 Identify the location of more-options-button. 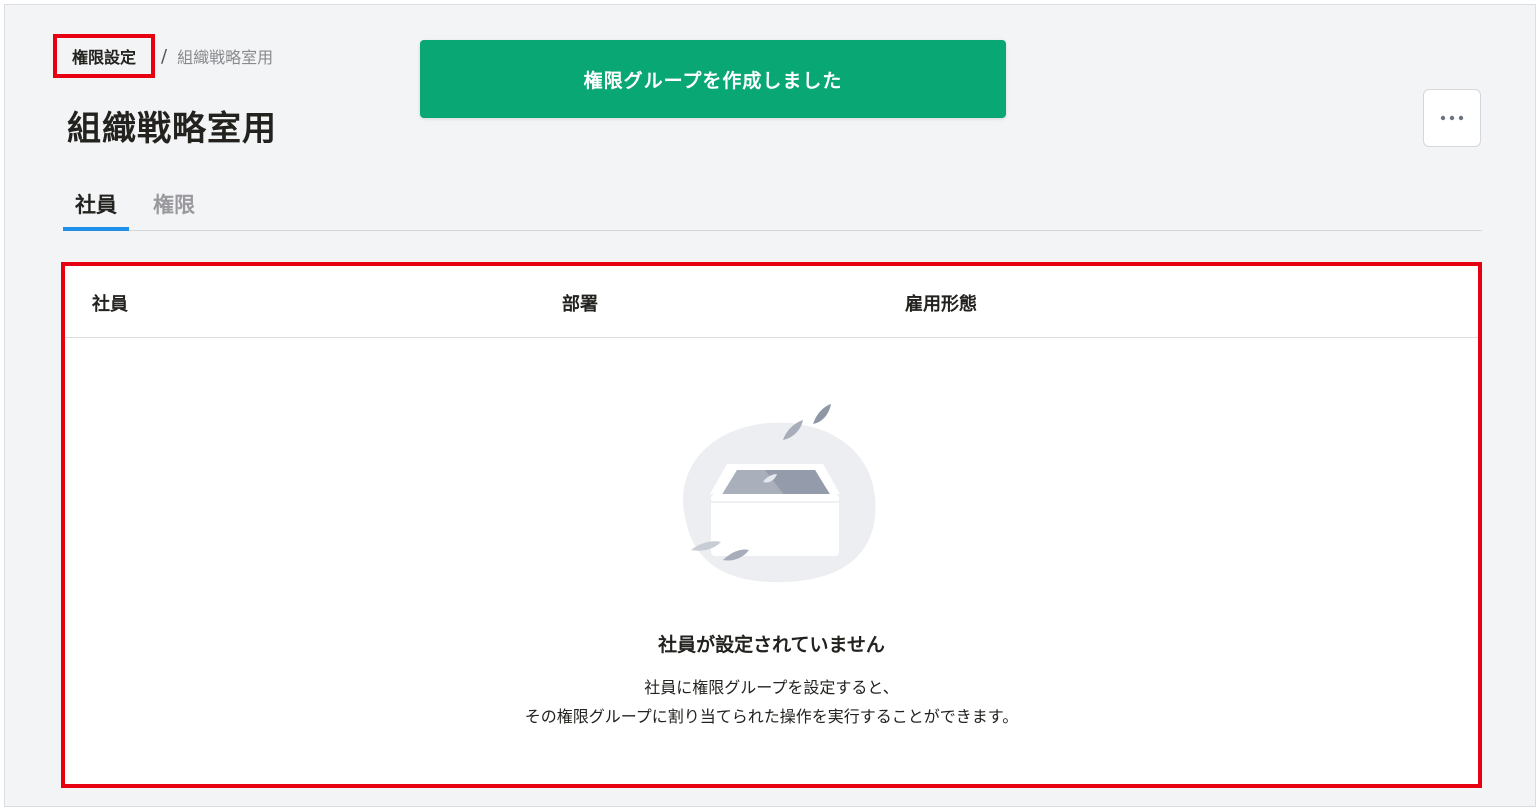
(1452, 118).